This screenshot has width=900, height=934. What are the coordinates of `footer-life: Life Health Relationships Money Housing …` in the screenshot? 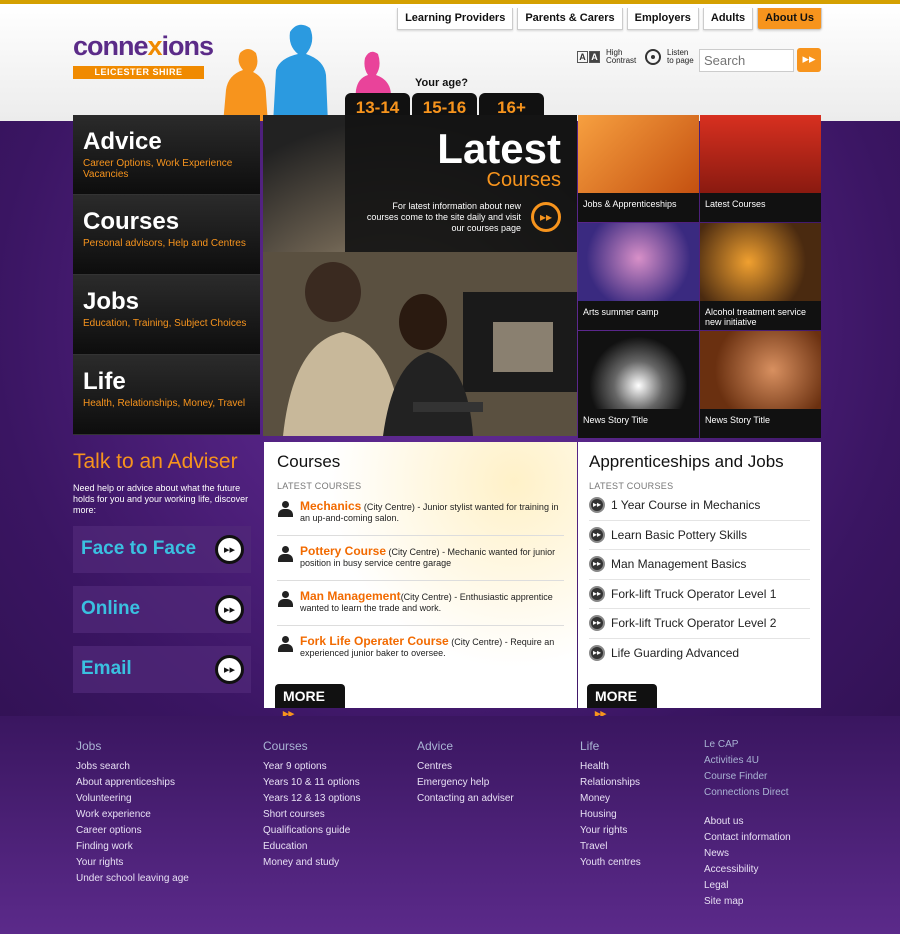 It's located at (610, 803).